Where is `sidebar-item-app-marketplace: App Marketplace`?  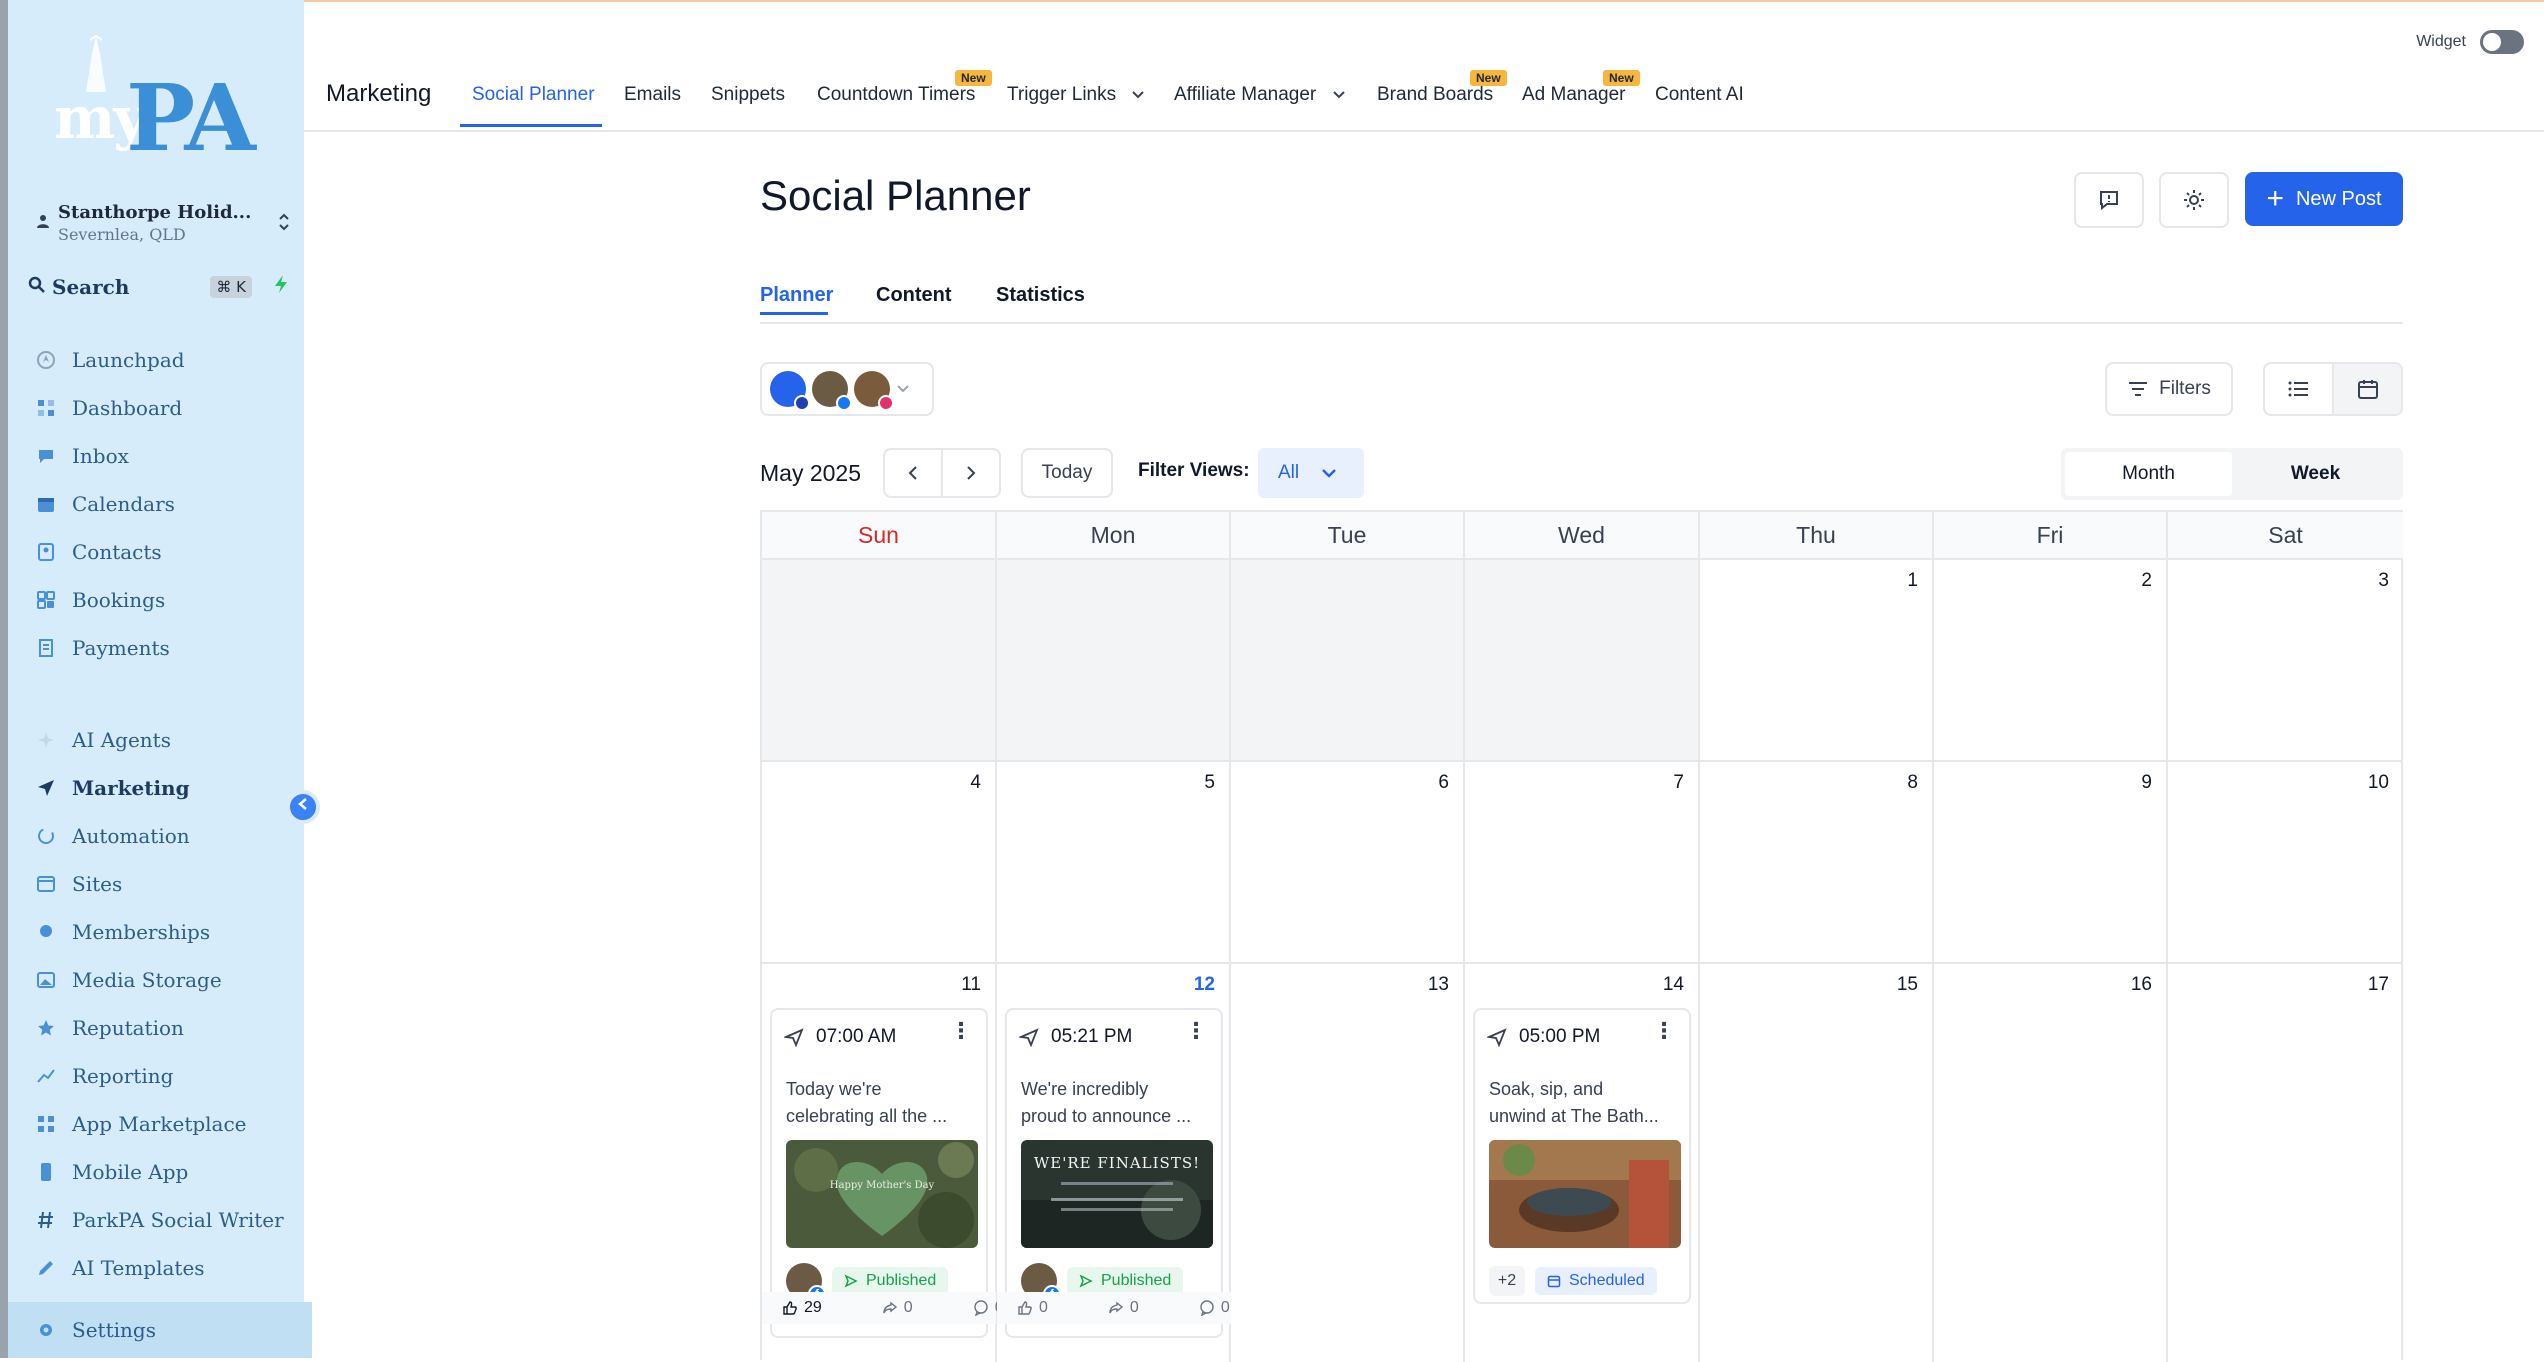 sidebar-item-app-marketplace: App Marketplace is located at coordinates (168, 1124).